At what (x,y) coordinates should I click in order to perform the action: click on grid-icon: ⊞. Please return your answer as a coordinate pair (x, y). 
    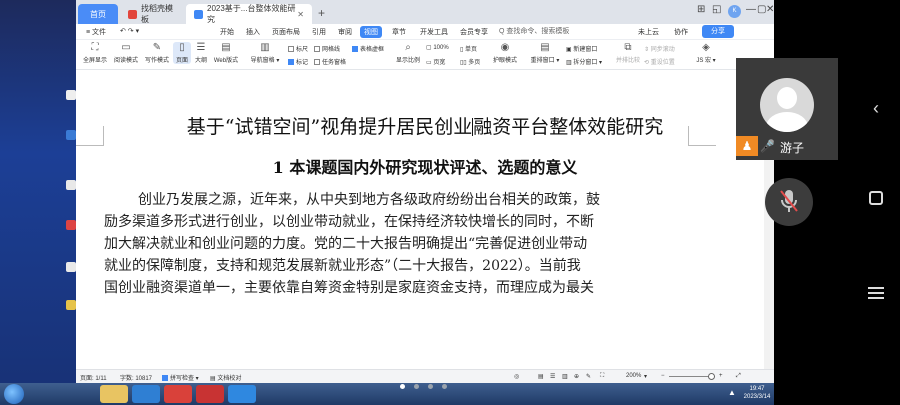
    Looking at the image, I should click on (701, 9).